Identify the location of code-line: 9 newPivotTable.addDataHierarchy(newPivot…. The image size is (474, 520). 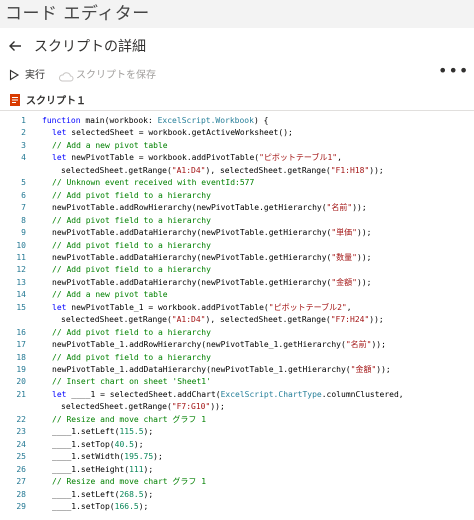
(237, 233).